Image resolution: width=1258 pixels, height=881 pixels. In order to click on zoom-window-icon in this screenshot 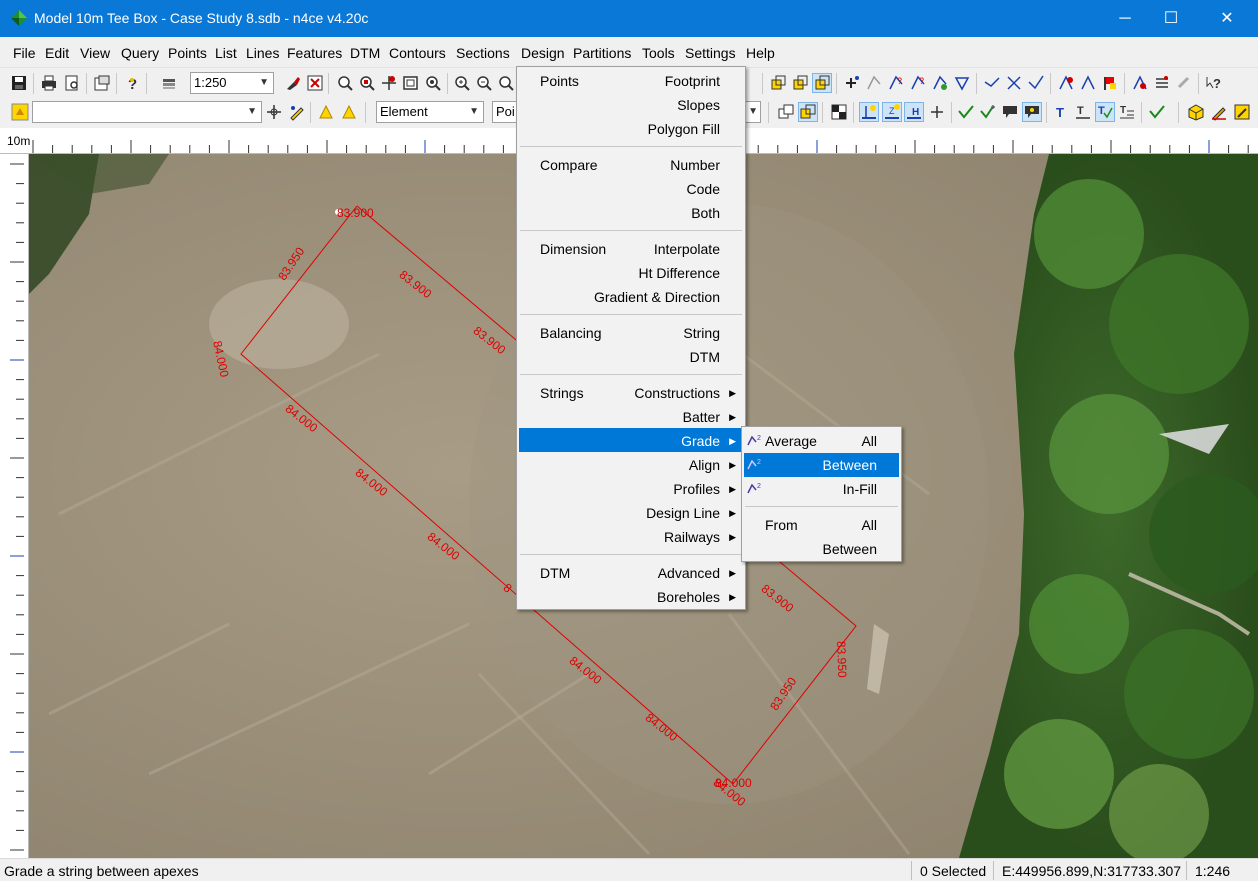, I will do `click(367, 83)`.